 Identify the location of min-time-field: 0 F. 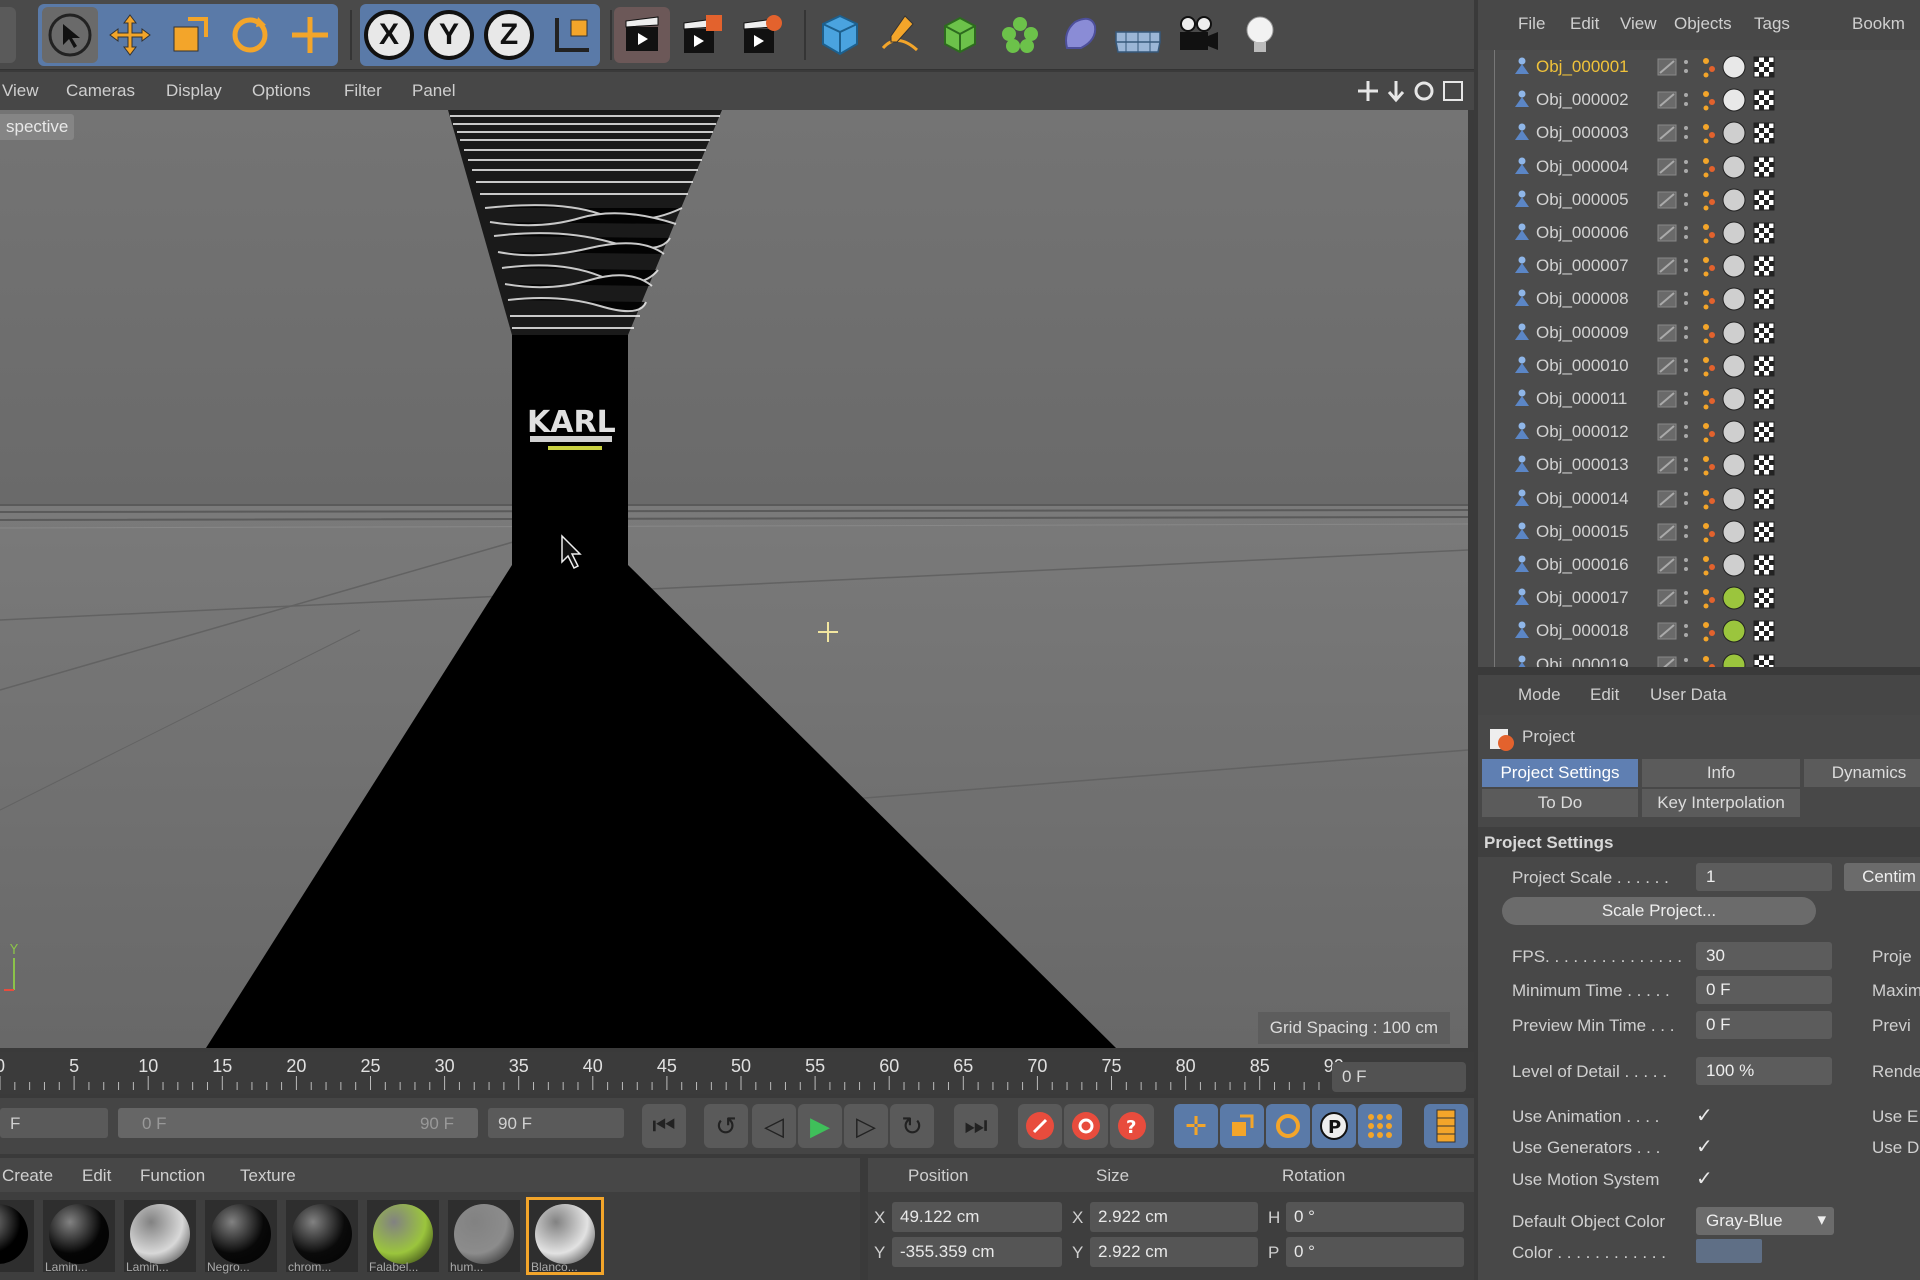
(1764, 990).